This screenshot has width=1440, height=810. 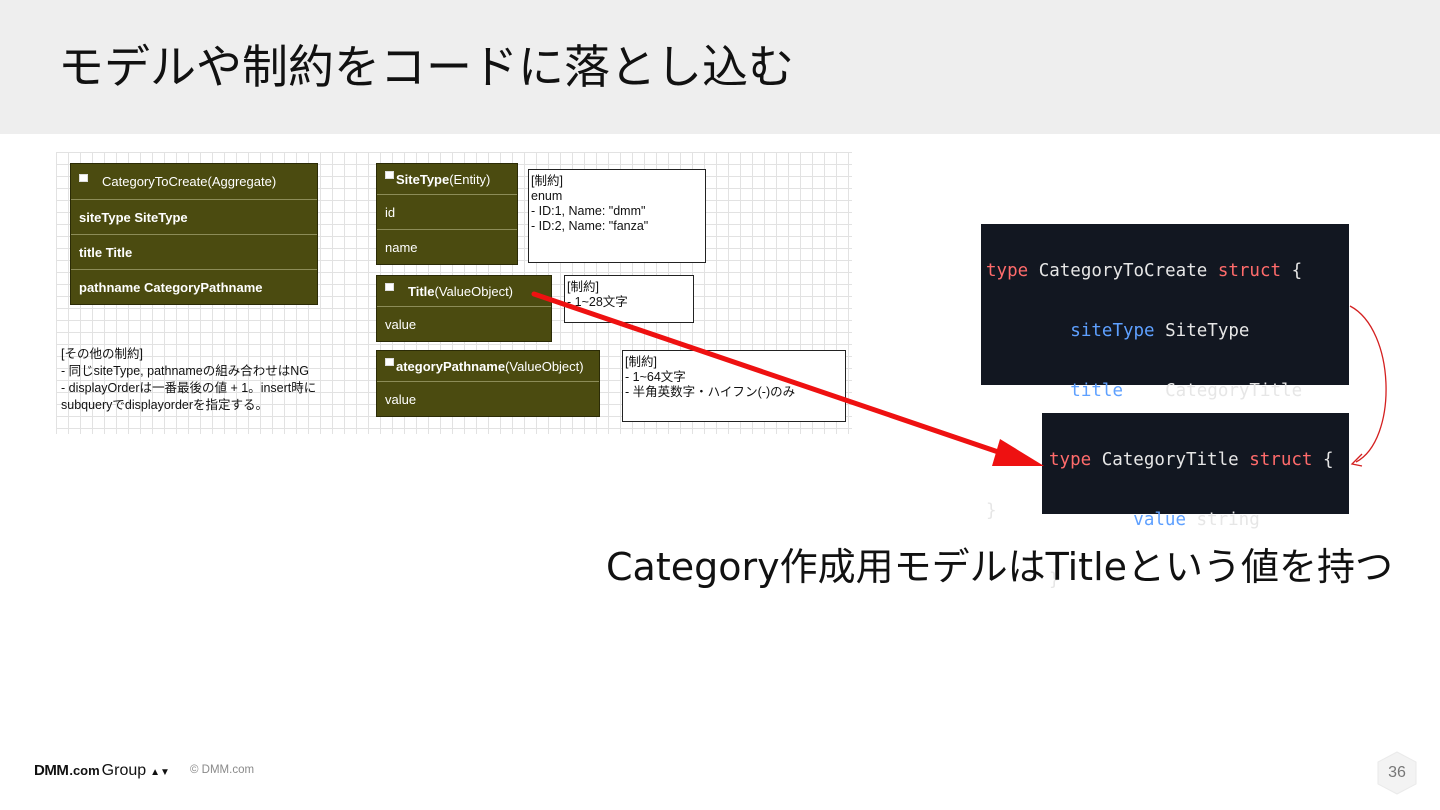 What do you see at coordinates (629, 299) in the screenshot?
I see `title-note: [制約] - 1~28文字` at bounding box center [629, 299].